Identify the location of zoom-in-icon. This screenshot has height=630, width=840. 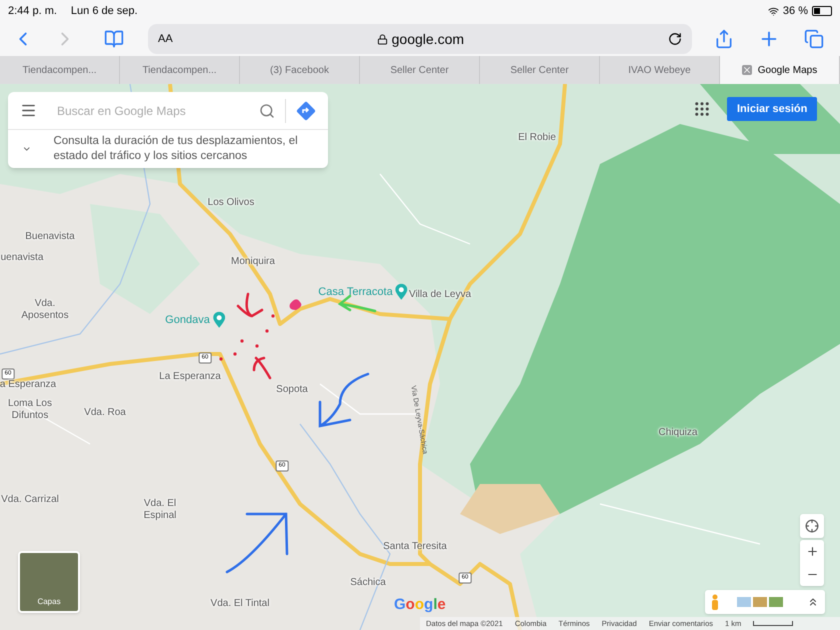
(812, 551).